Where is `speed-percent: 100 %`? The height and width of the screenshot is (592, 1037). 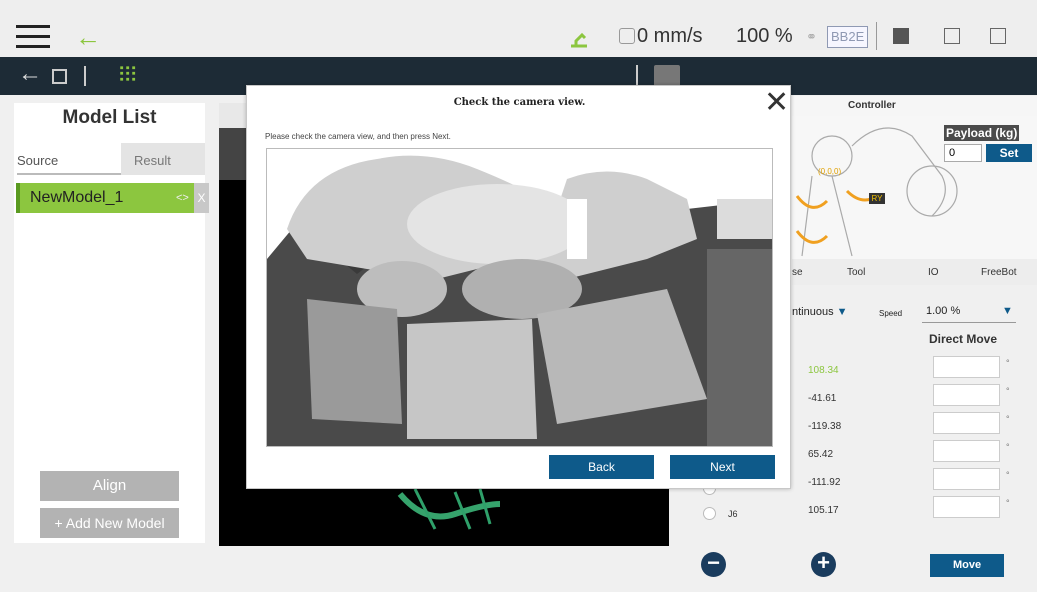 speed-percent: 100 % is located at coordinates (764, 36).